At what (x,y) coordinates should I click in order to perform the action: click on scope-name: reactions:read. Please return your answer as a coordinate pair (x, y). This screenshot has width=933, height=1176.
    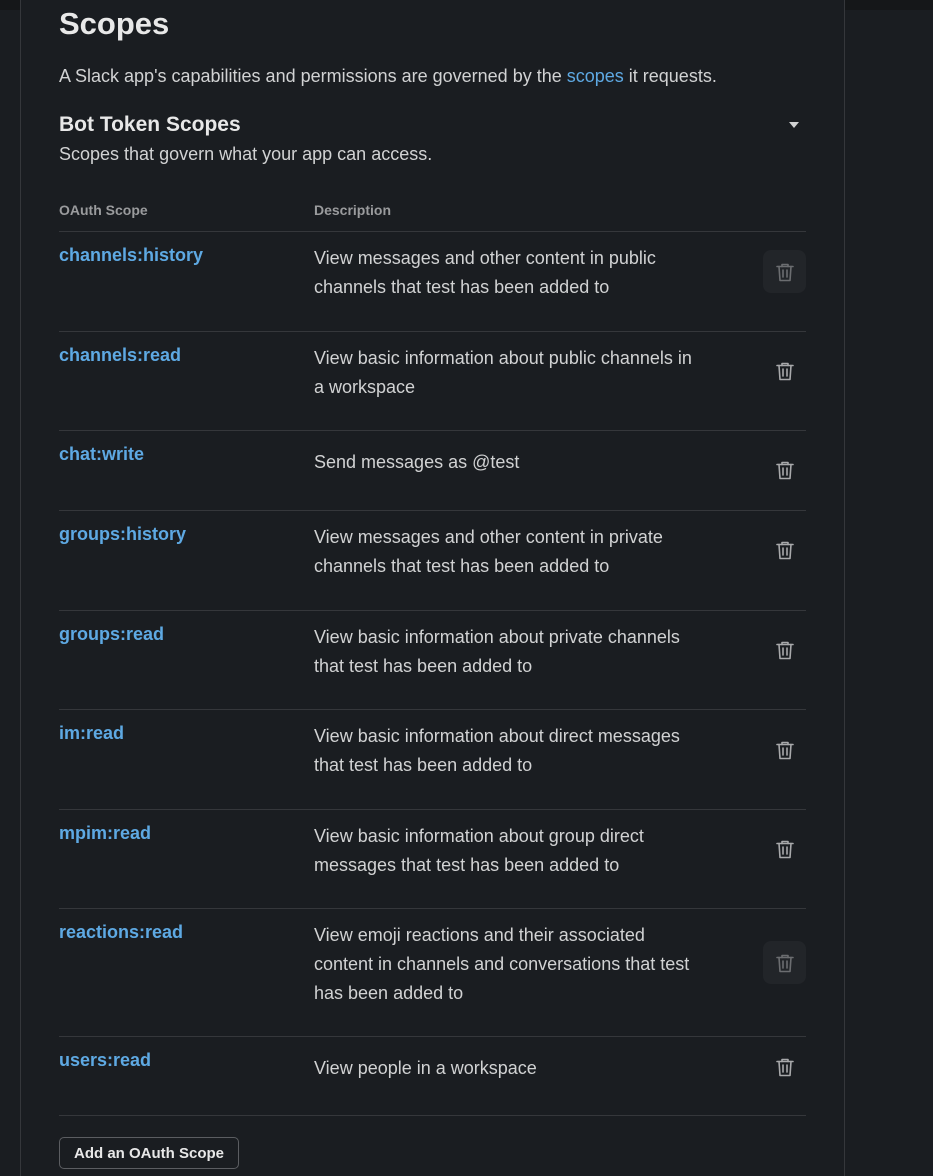
    Looking at the image, I should click on (121, 932).